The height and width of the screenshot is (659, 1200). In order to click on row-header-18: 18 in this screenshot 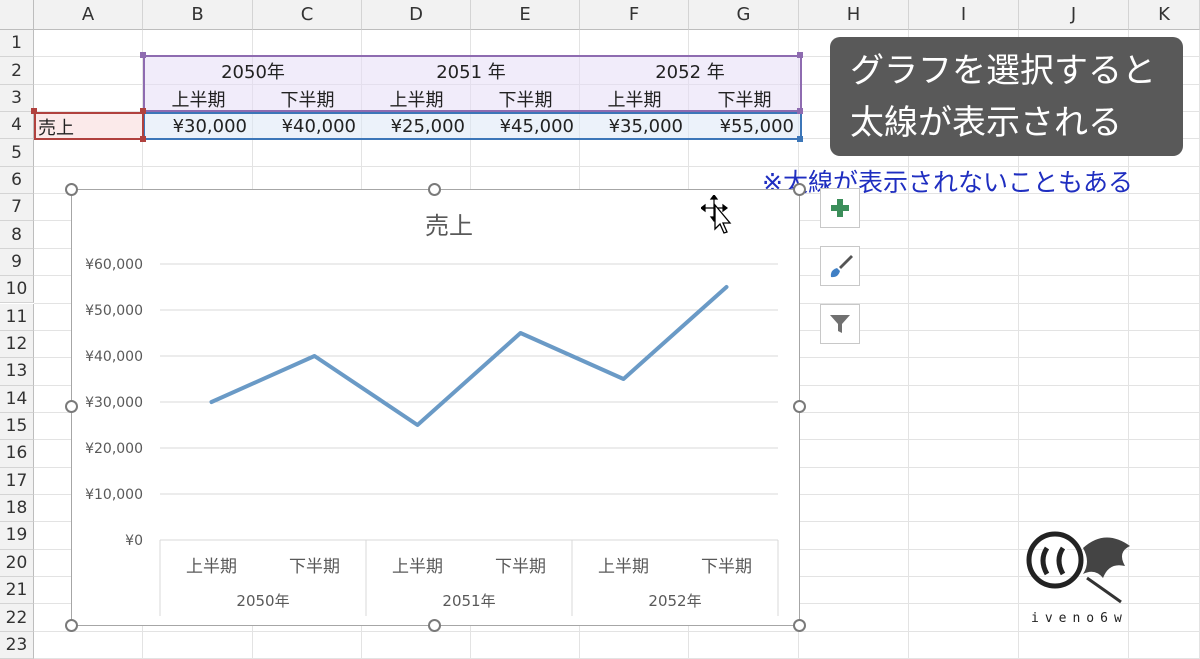, I will do `click(17, 508)`.